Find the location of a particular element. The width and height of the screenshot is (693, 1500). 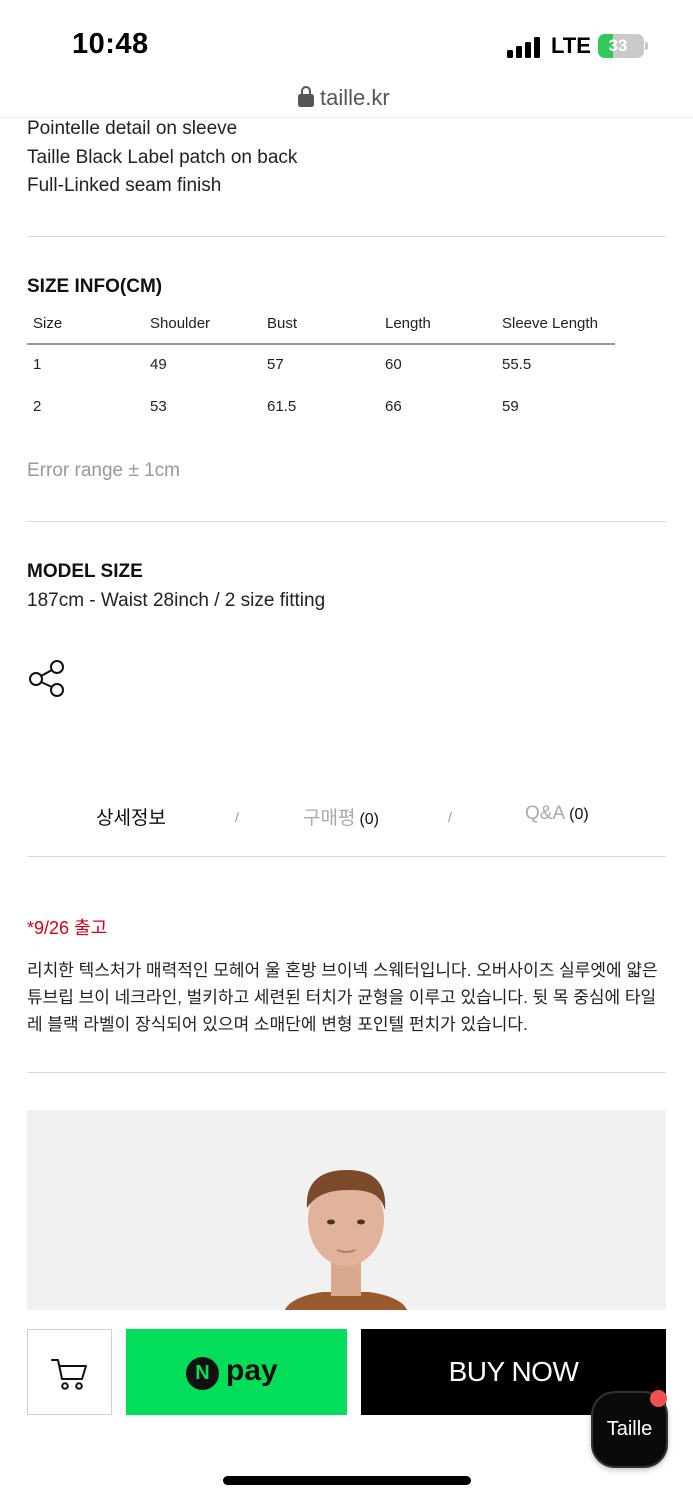

size-cell: 49 is located at coordinates (158, 364).